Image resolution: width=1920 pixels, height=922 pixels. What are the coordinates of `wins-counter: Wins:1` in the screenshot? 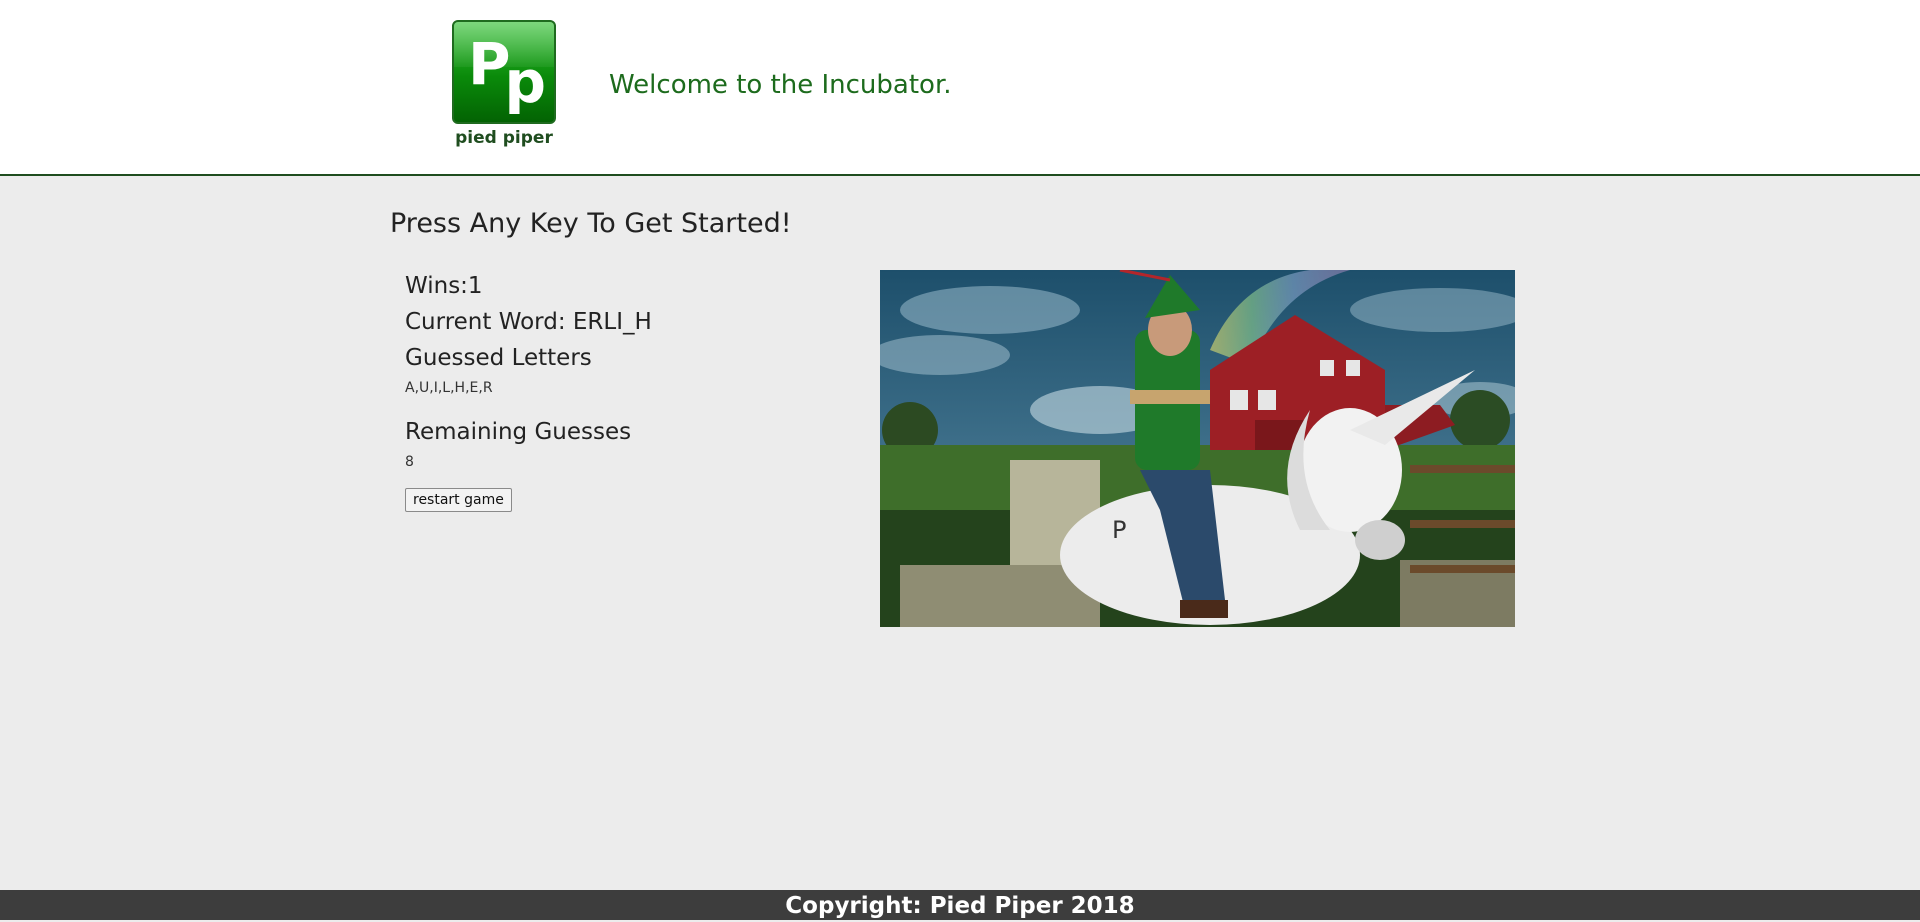 It's located at (444, 286).